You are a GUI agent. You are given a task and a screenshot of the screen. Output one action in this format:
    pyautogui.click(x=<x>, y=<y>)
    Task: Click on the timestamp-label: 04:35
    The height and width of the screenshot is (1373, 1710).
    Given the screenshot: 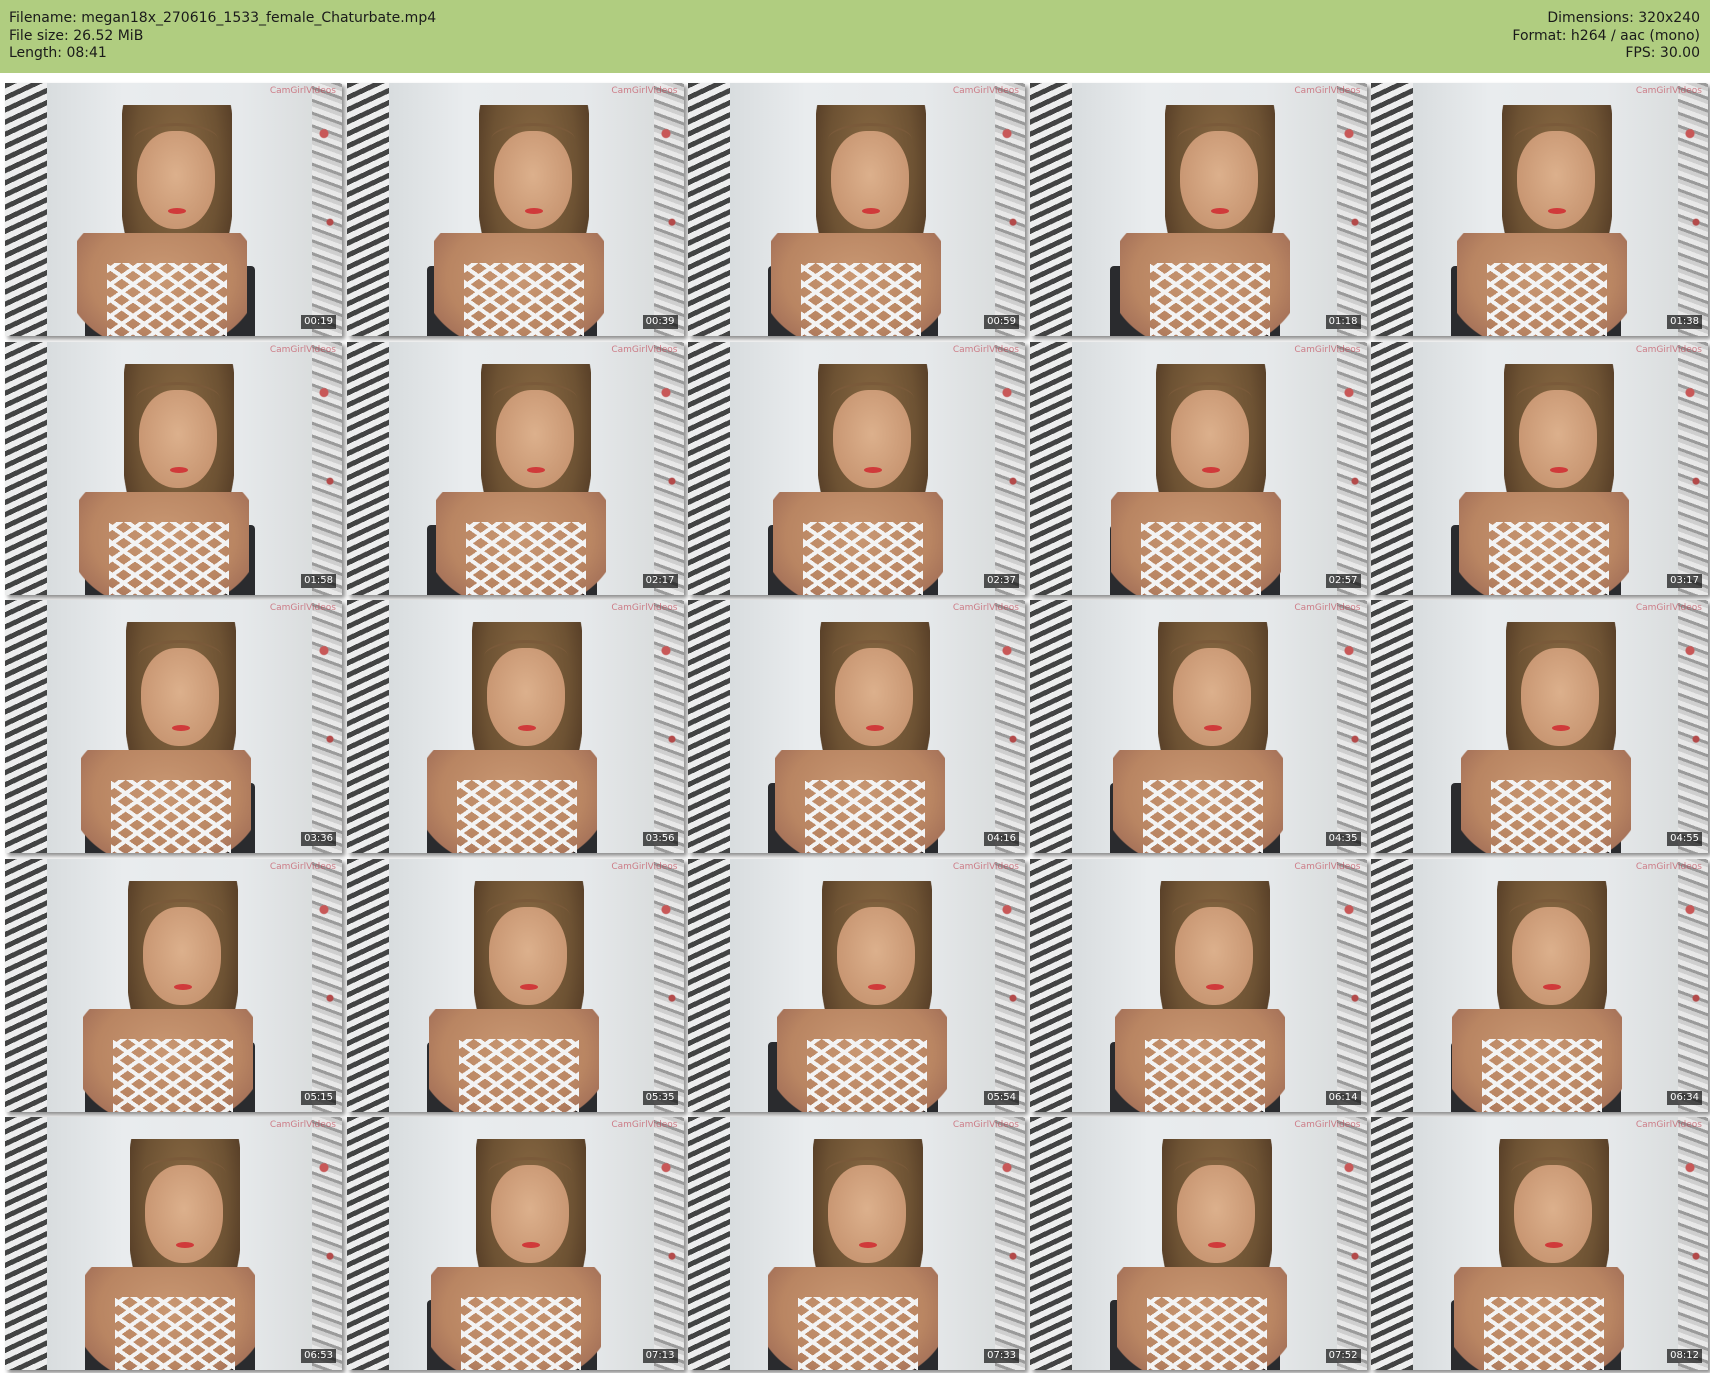 What is the action you would take?
    pyautogui.click(x=1343, y=839)
    